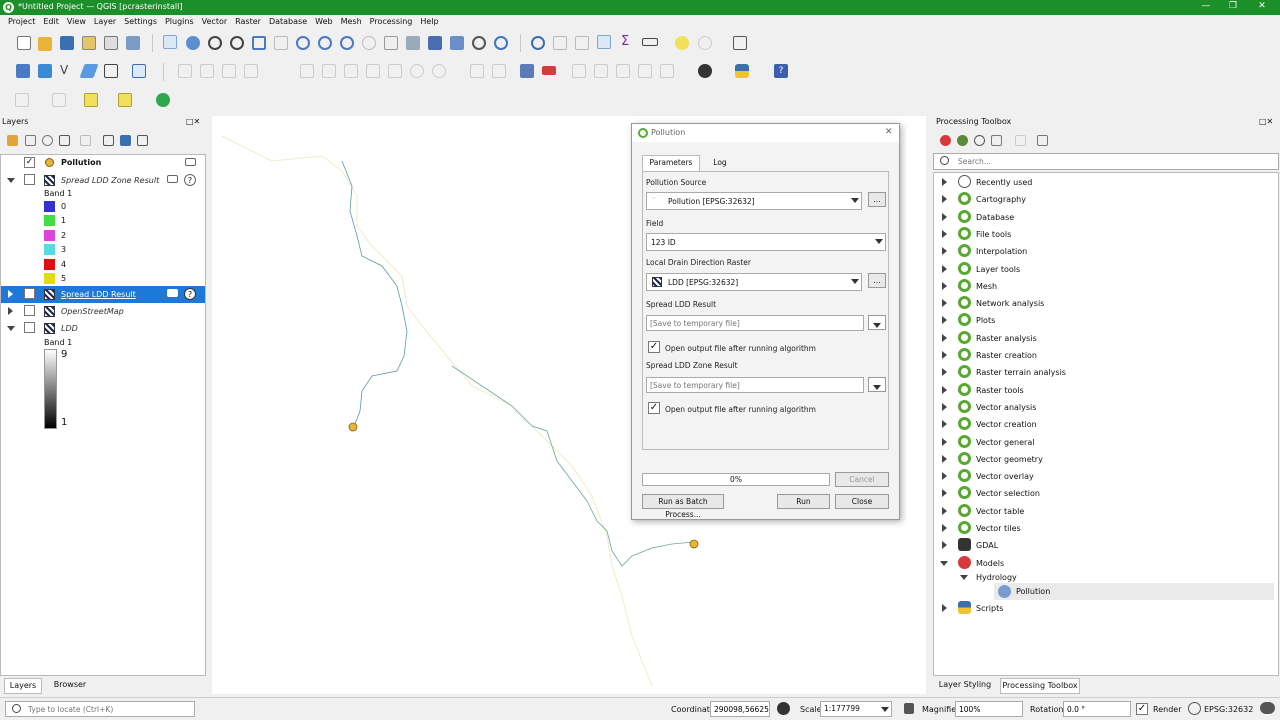 The width and height of the screenshot is (1280, 720). I want to click on label-layer-icon, so click(527, 71).